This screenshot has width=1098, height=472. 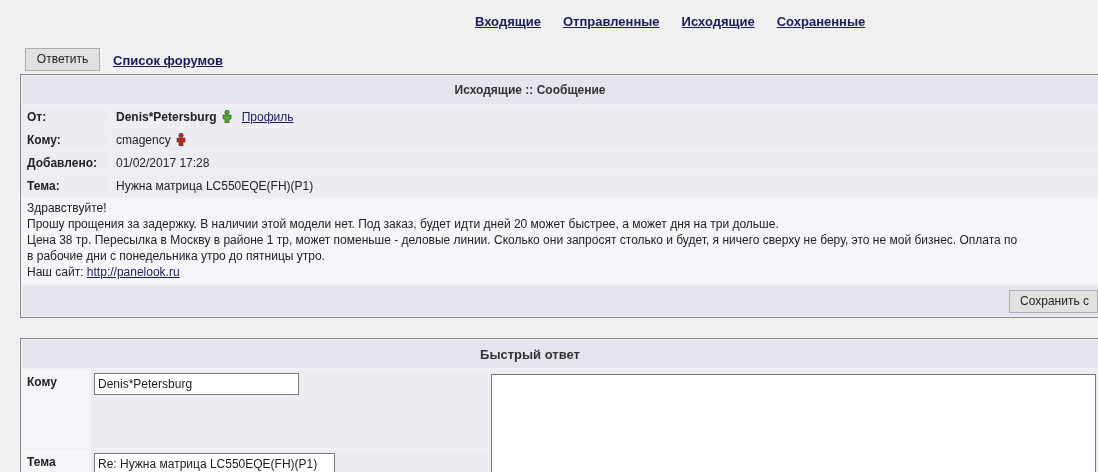 I want to click on profile-link: Профиль, so click(x=267, y=116).